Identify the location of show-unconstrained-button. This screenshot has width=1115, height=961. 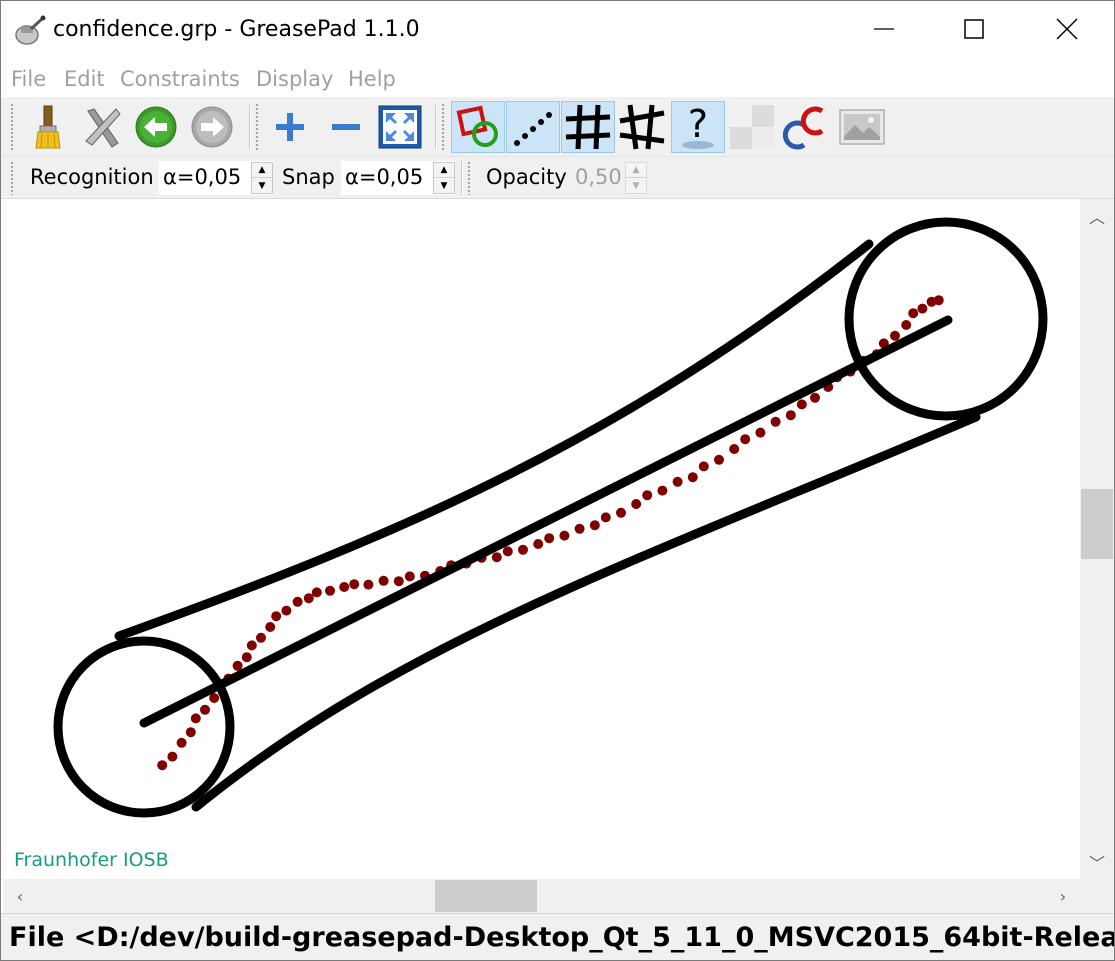
(642, 127).